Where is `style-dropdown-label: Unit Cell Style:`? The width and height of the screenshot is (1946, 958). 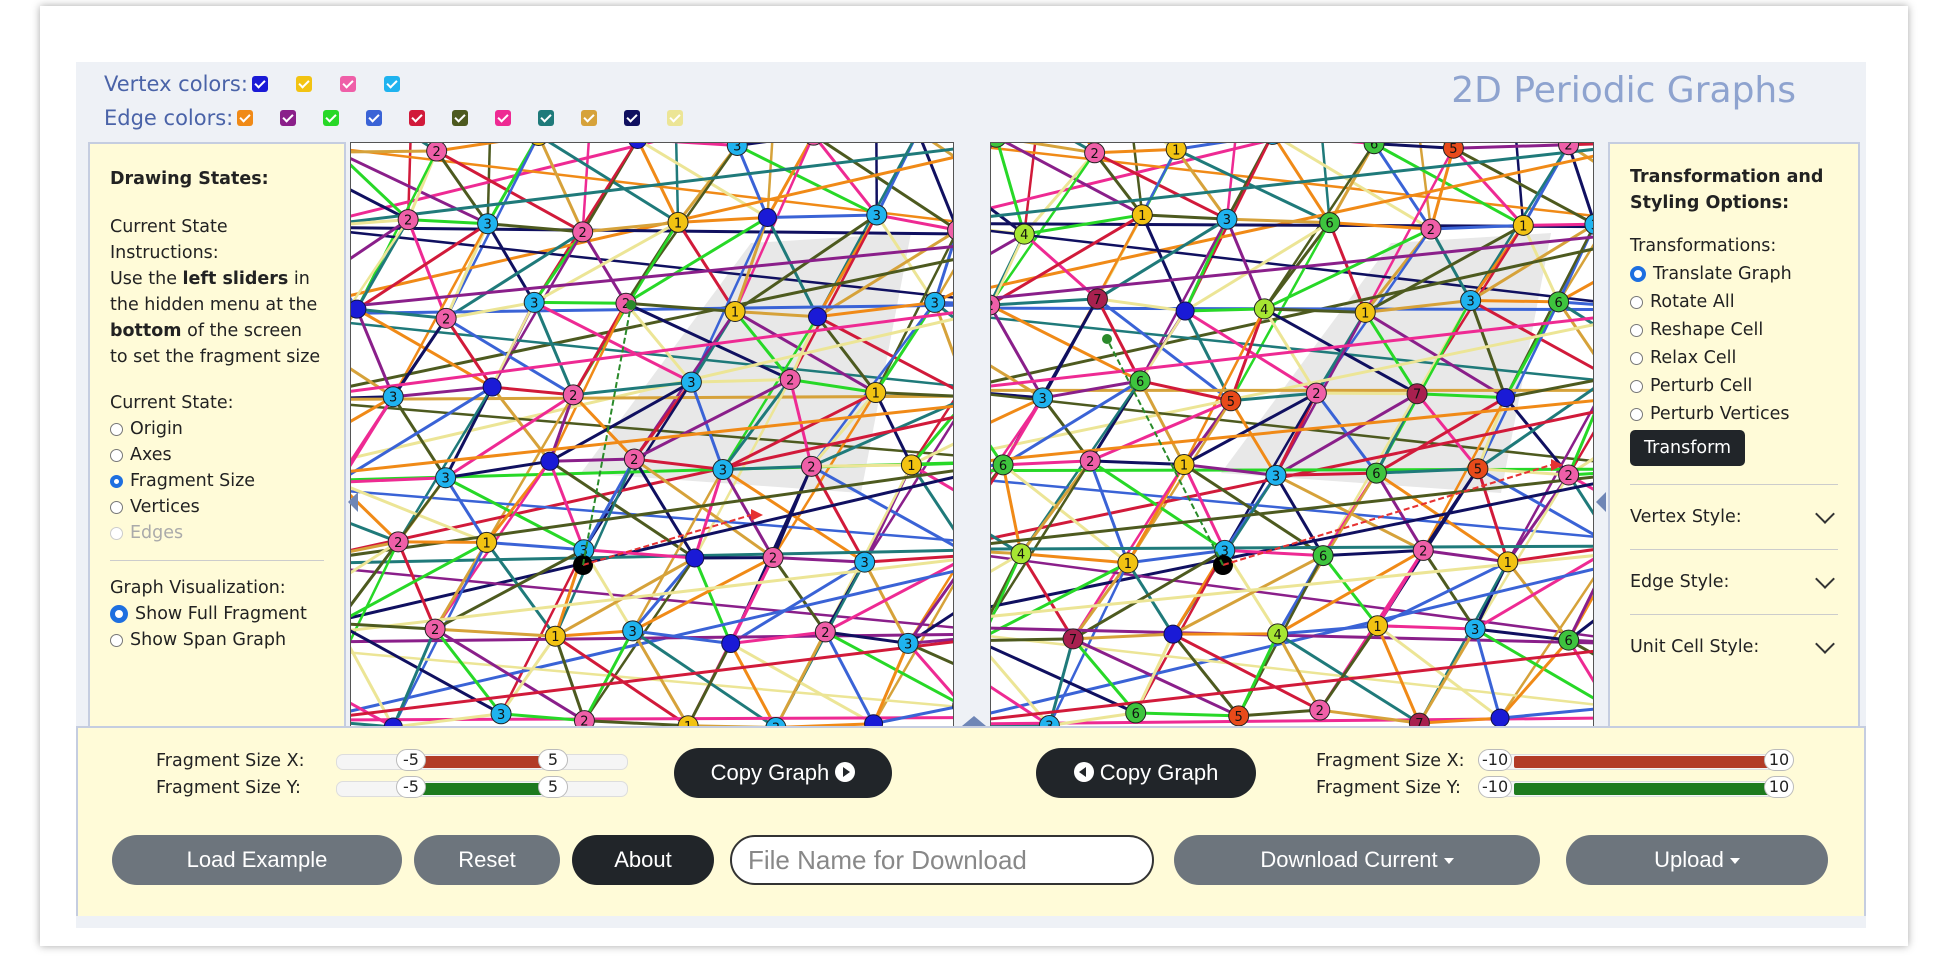 style-dropdown-label: Unit Cell Style: is located at coordinates (1695, 647).